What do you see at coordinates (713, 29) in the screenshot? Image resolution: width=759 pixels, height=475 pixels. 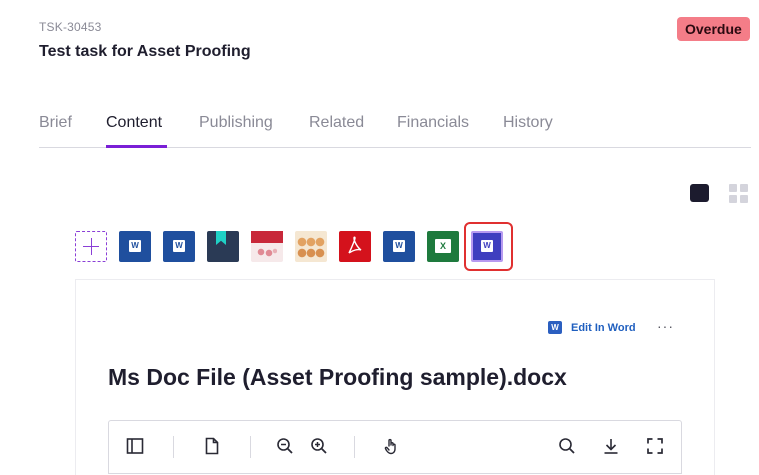 I see `status-badge: Overdue` at bounding box center [713, 29].